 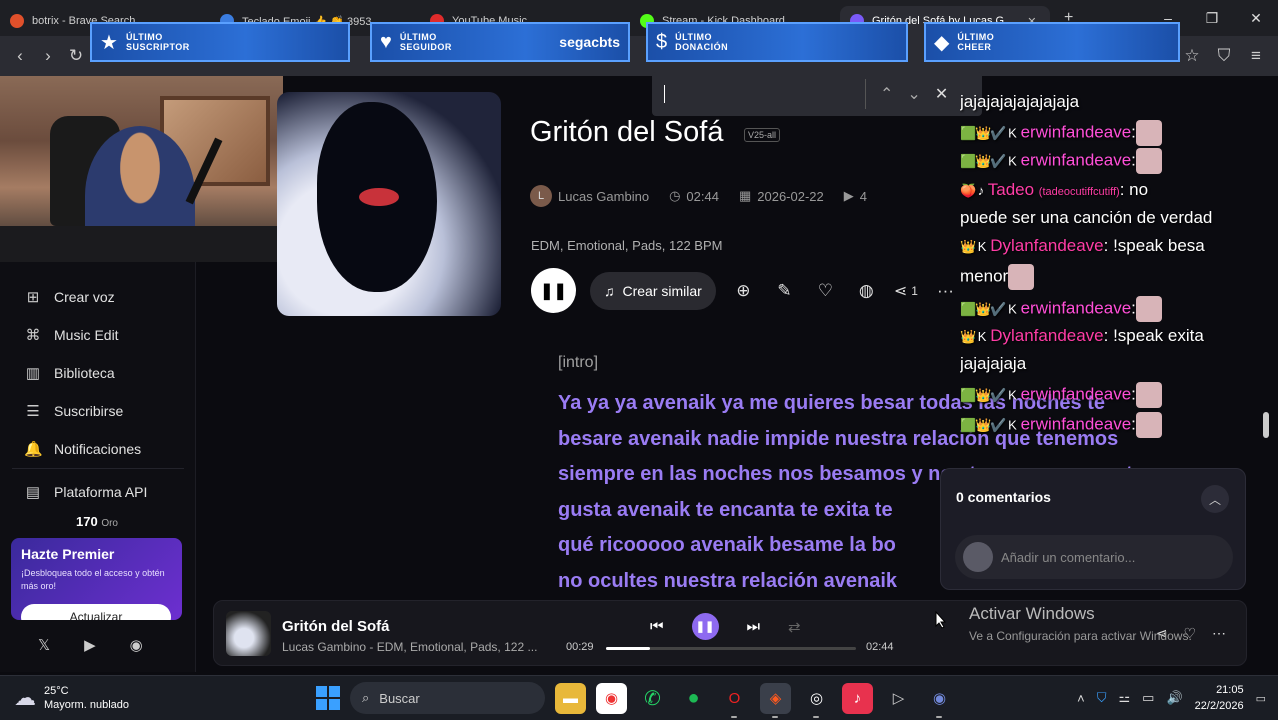 What do you see at coordinates (743, 291) in the screenshot?
I see `remix-icon: ⊕` at bounding box center [743, 291].